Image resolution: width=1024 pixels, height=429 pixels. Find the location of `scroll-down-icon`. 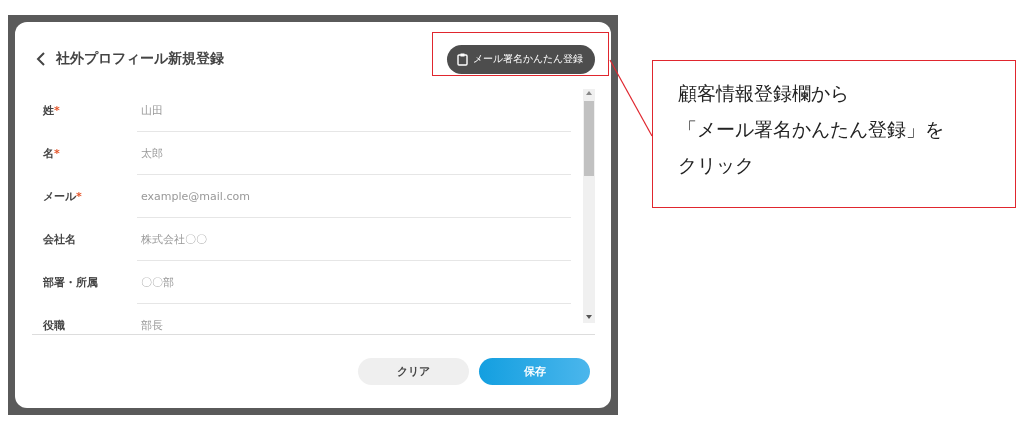

scroll-down-icon is located at coordinates (589, 317).